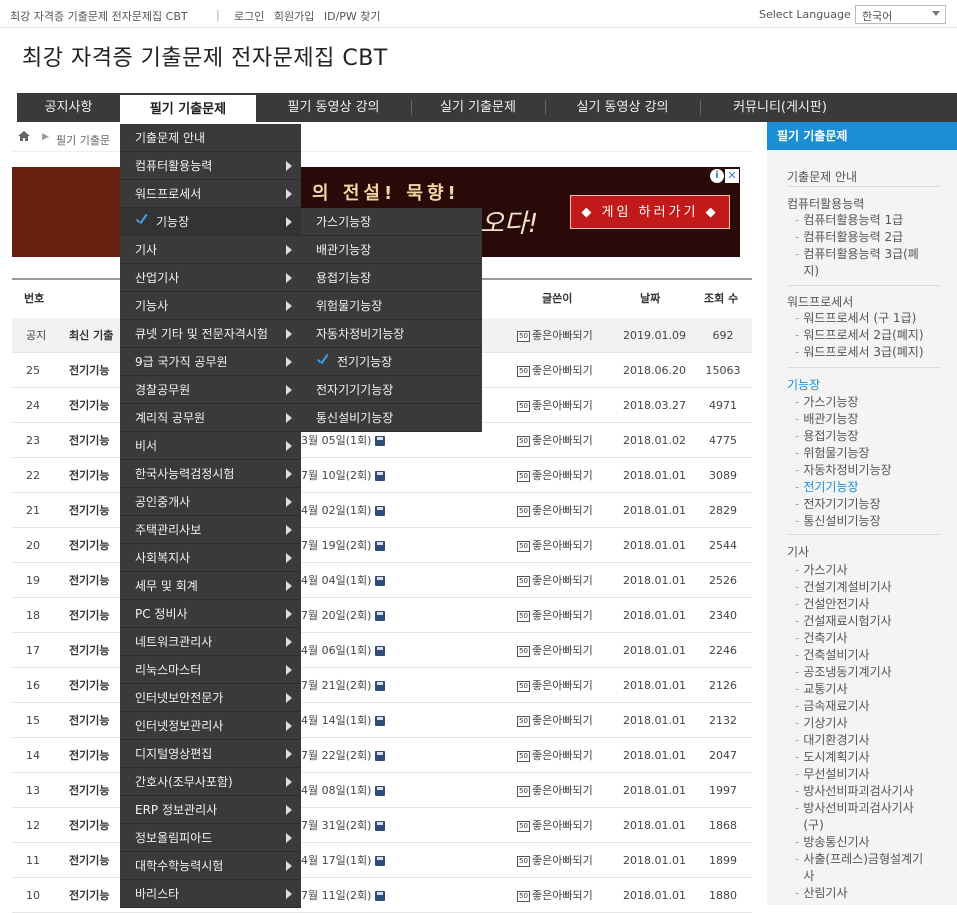 This screenshot has height=913, width=957. Describe the element at coordinates (841, 504) in the screenshot. I see `sidebar-sub-item-label: 전자기기기능장` at that location.